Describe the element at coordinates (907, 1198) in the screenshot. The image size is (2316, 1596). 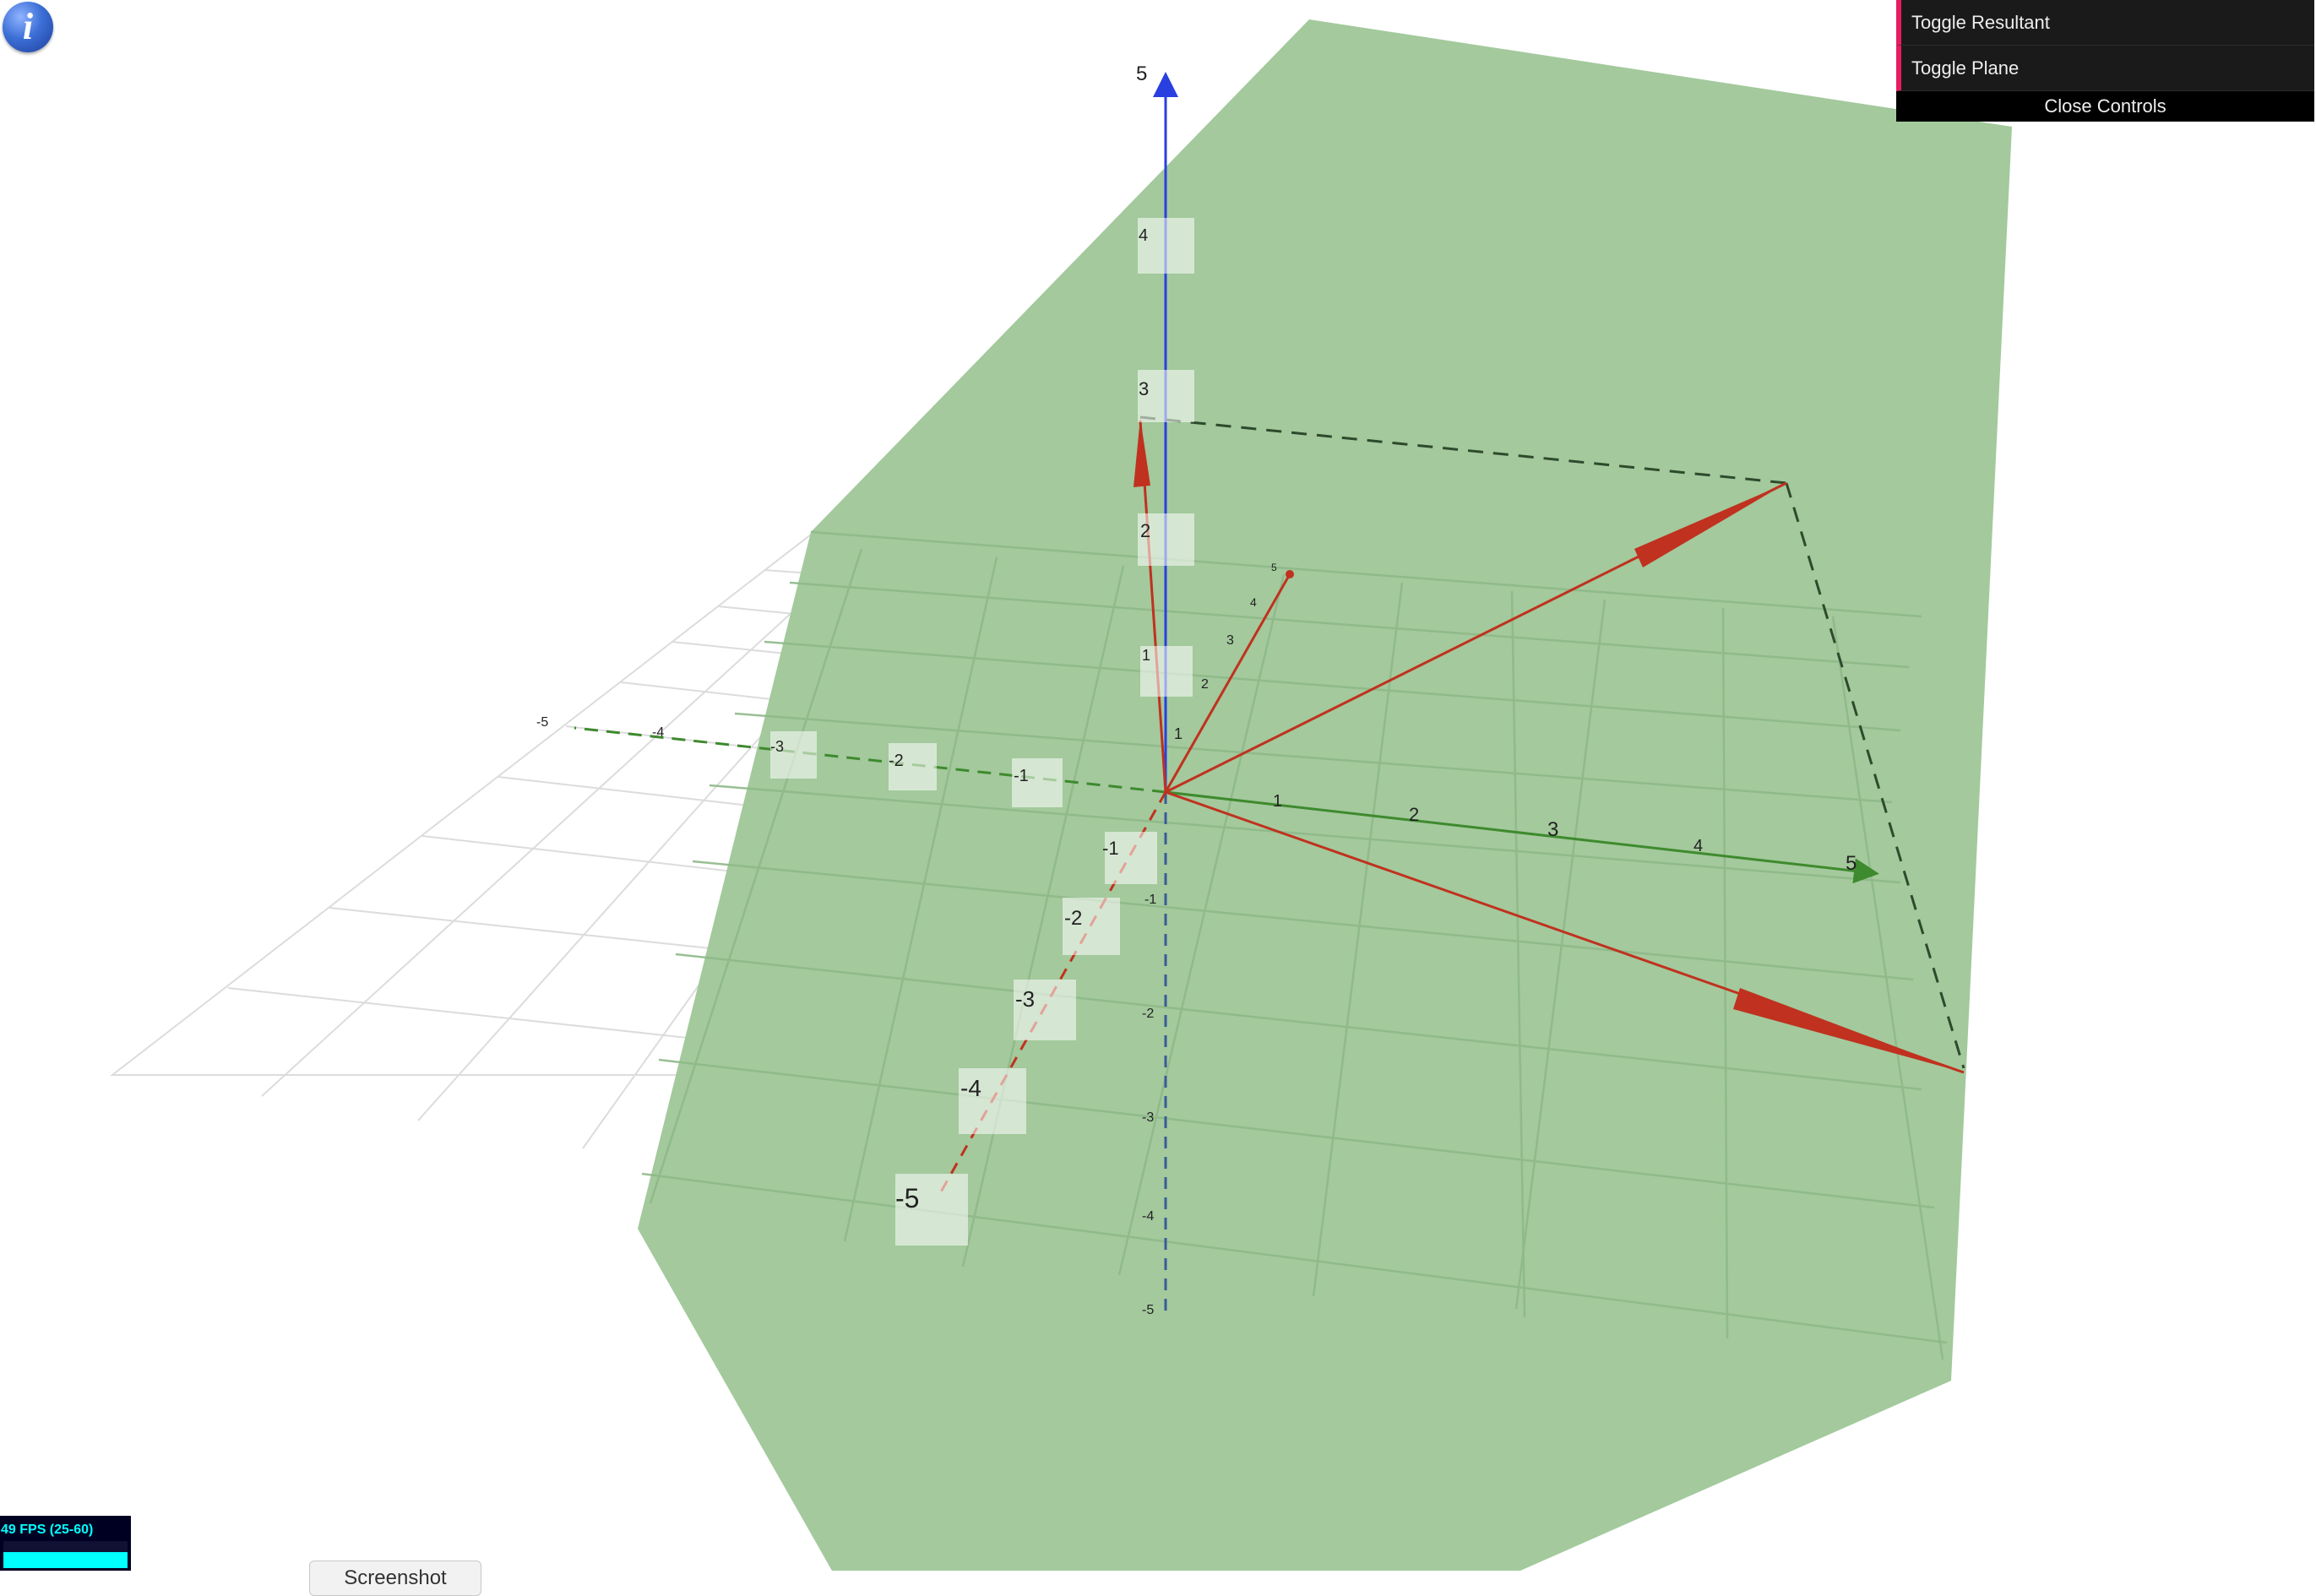
I see `y-neg-tick-5: -5` at that location.